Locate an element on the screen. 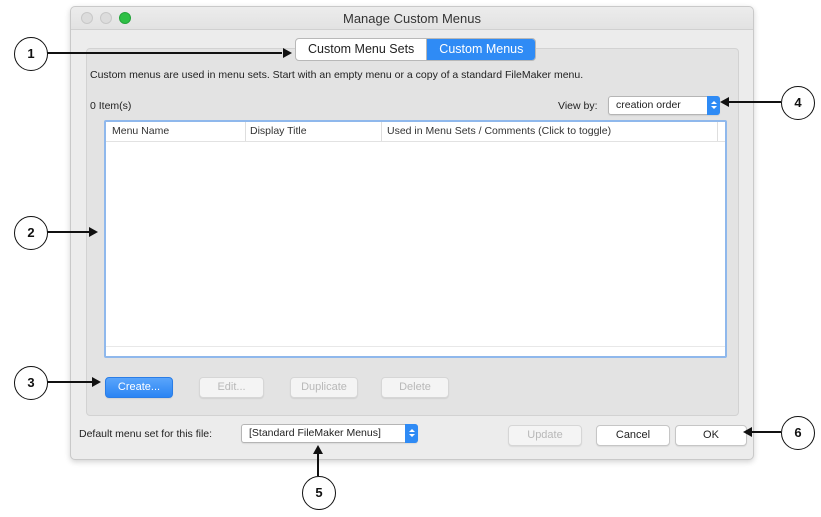  default-menu-set-value: [Standard FileMaker Menus] is located at coordinates (315, 433).